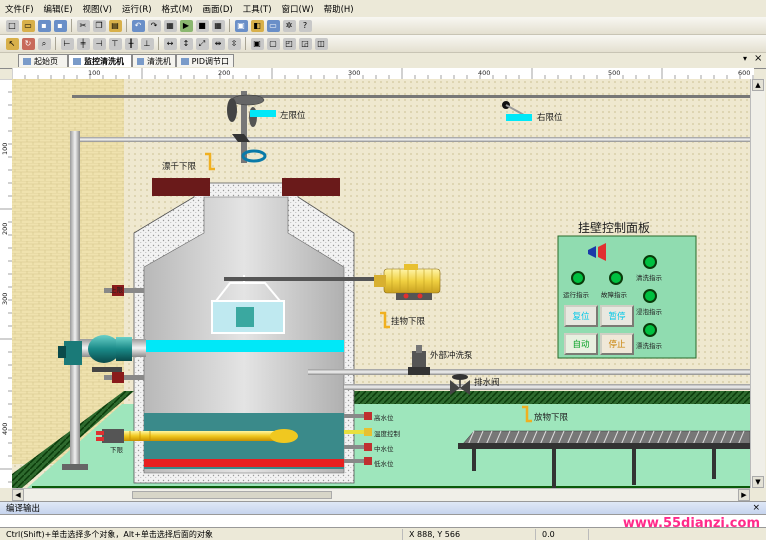 The height and width of the screenshot is (540, 766). What do you see at coordinates (131, 43) in the screenshot?
I see `align-middle-icon: ╫` at bounding box center [131, 43].